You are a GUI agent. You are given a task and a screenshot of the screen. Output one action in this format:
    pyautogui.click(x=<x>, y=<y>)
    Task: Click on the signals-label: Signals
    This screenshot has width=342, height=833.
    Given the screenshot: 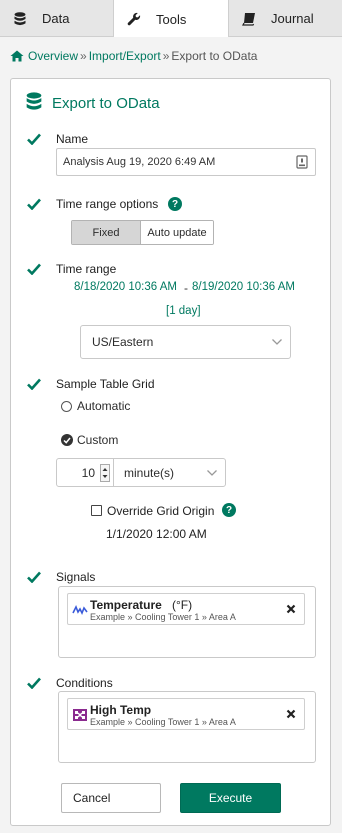 What is the action you would take?
    pyautogui.click(x=76, y=577)
    